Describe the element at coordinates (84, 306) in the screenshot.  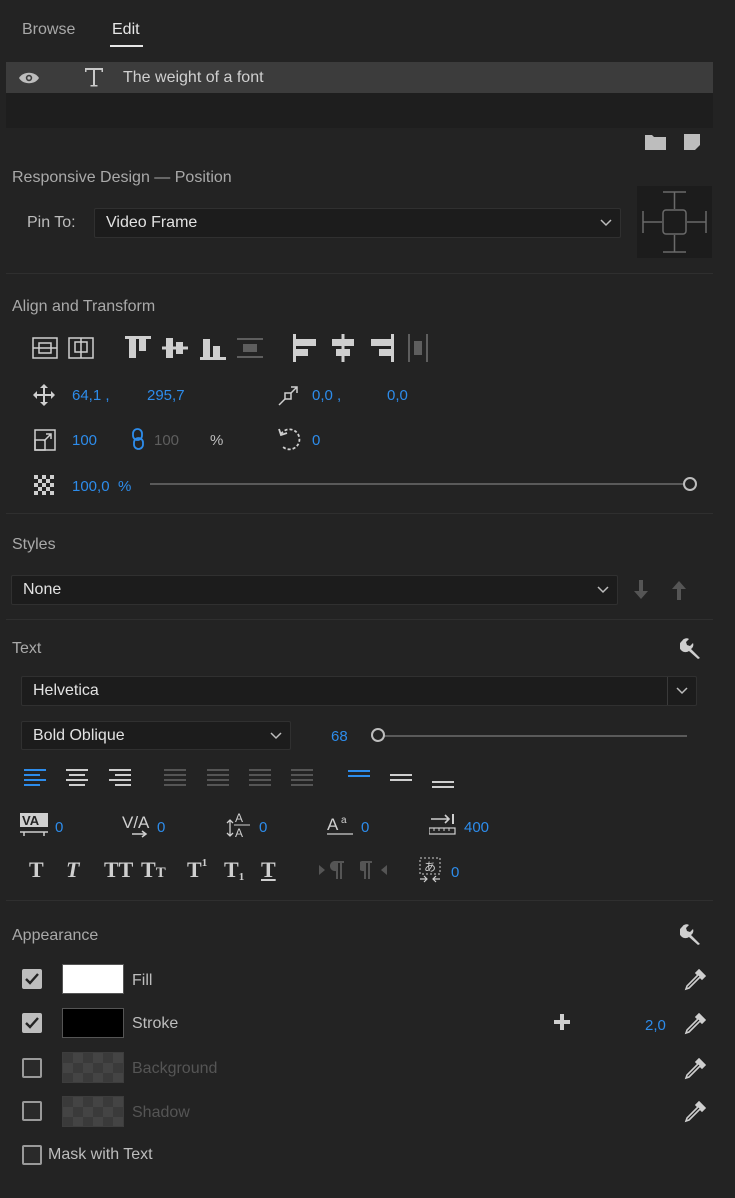
I see `align-transform-title: Align and Transform` at that location.